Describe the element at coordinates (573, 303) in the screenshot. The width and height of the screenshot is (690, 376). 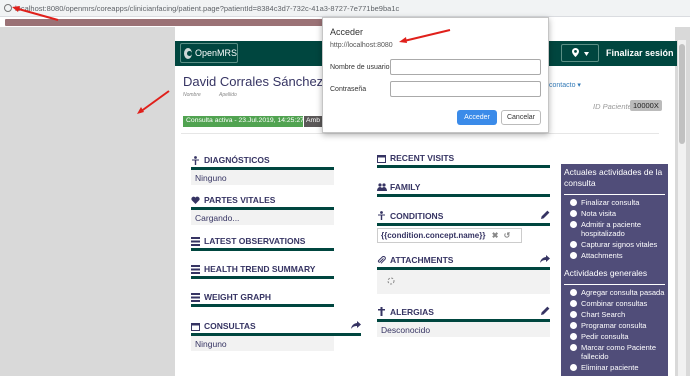
I see `merge-icon` at that location.